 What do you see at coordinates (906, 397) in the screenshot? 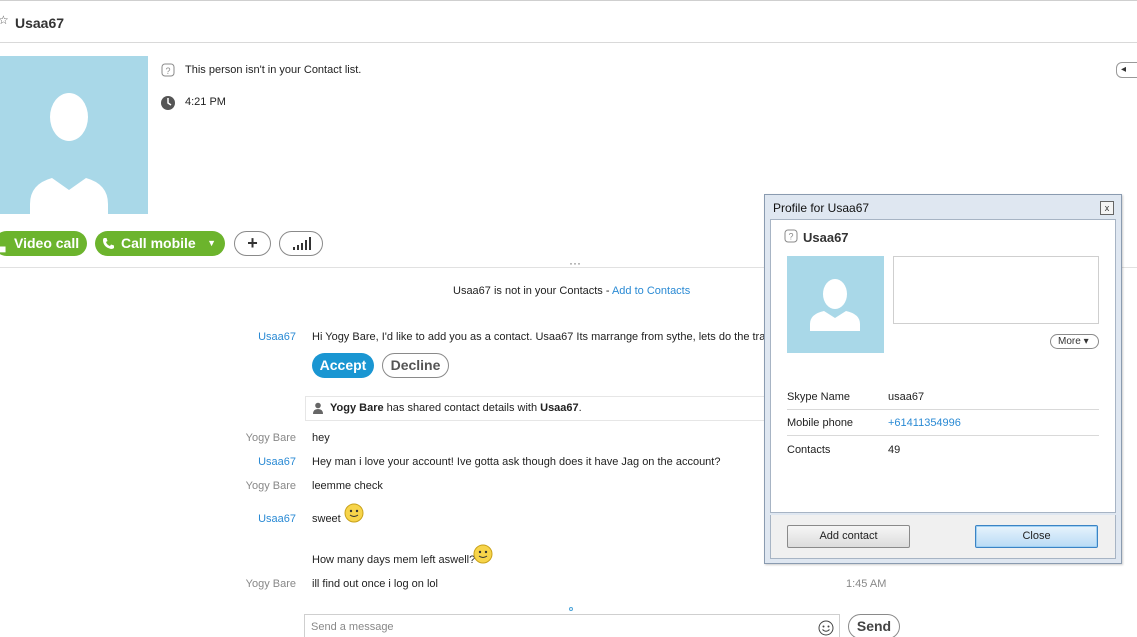
I see `field-value: usaa67` at bounding box center [906, 397].